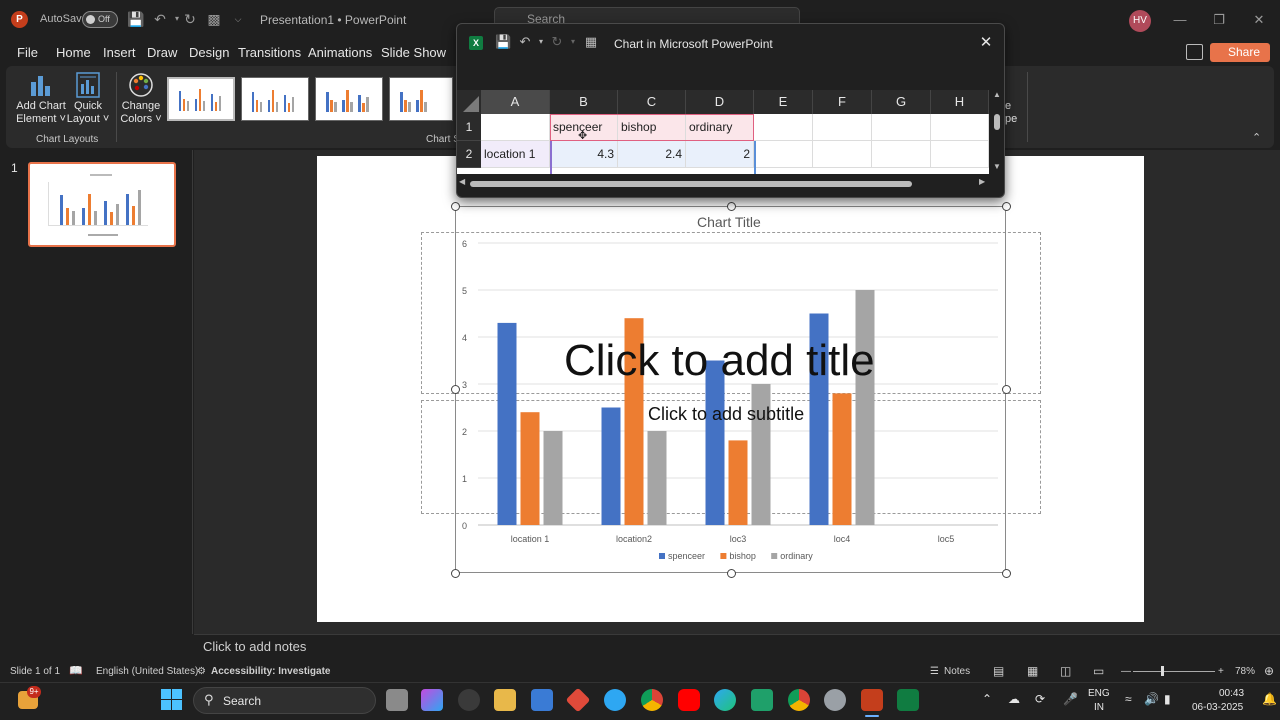 This screenshot has width=1280, height=720. Describe the element at coordinates (982, 181) in the screenshot. I see `scroll-right-icon: ▶` at that location.